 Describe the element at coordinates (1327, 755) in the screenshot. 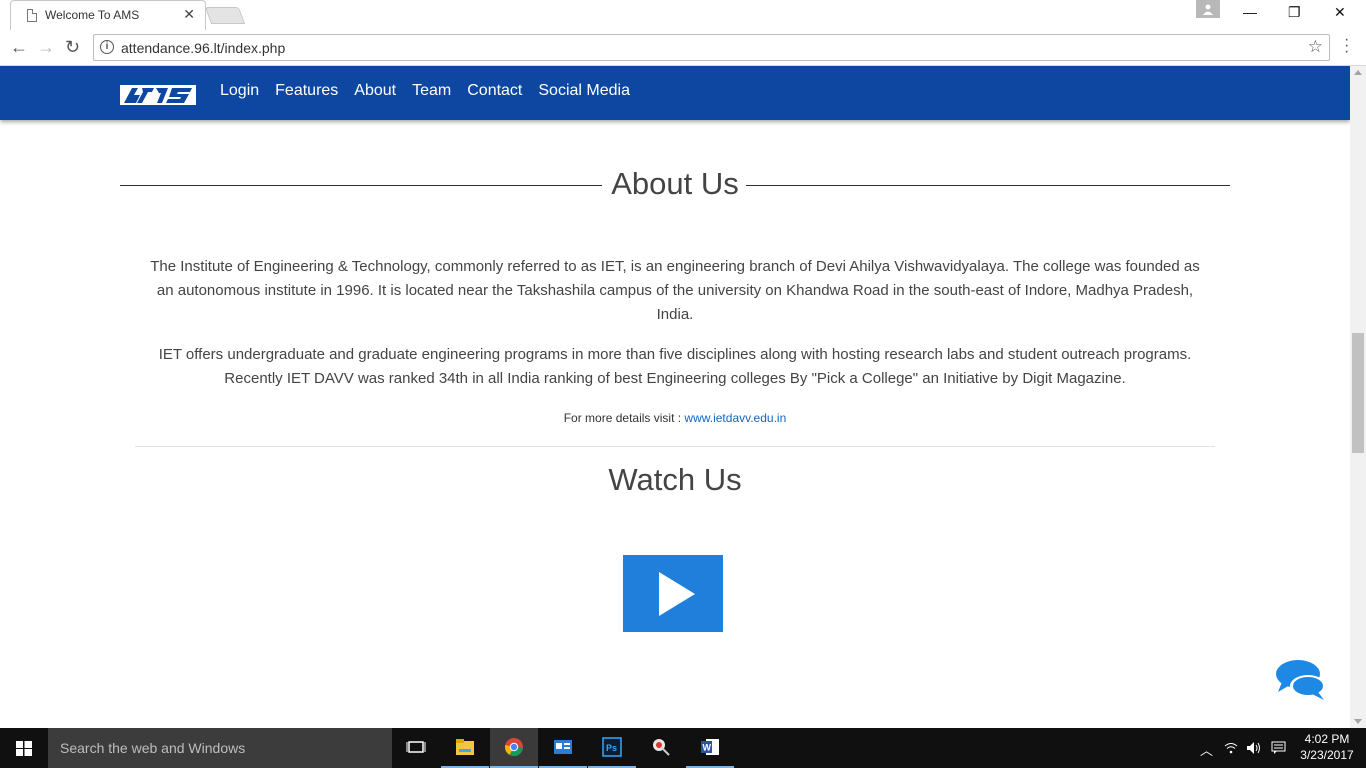

I see `clock-date: 3/23/2017` at that location.